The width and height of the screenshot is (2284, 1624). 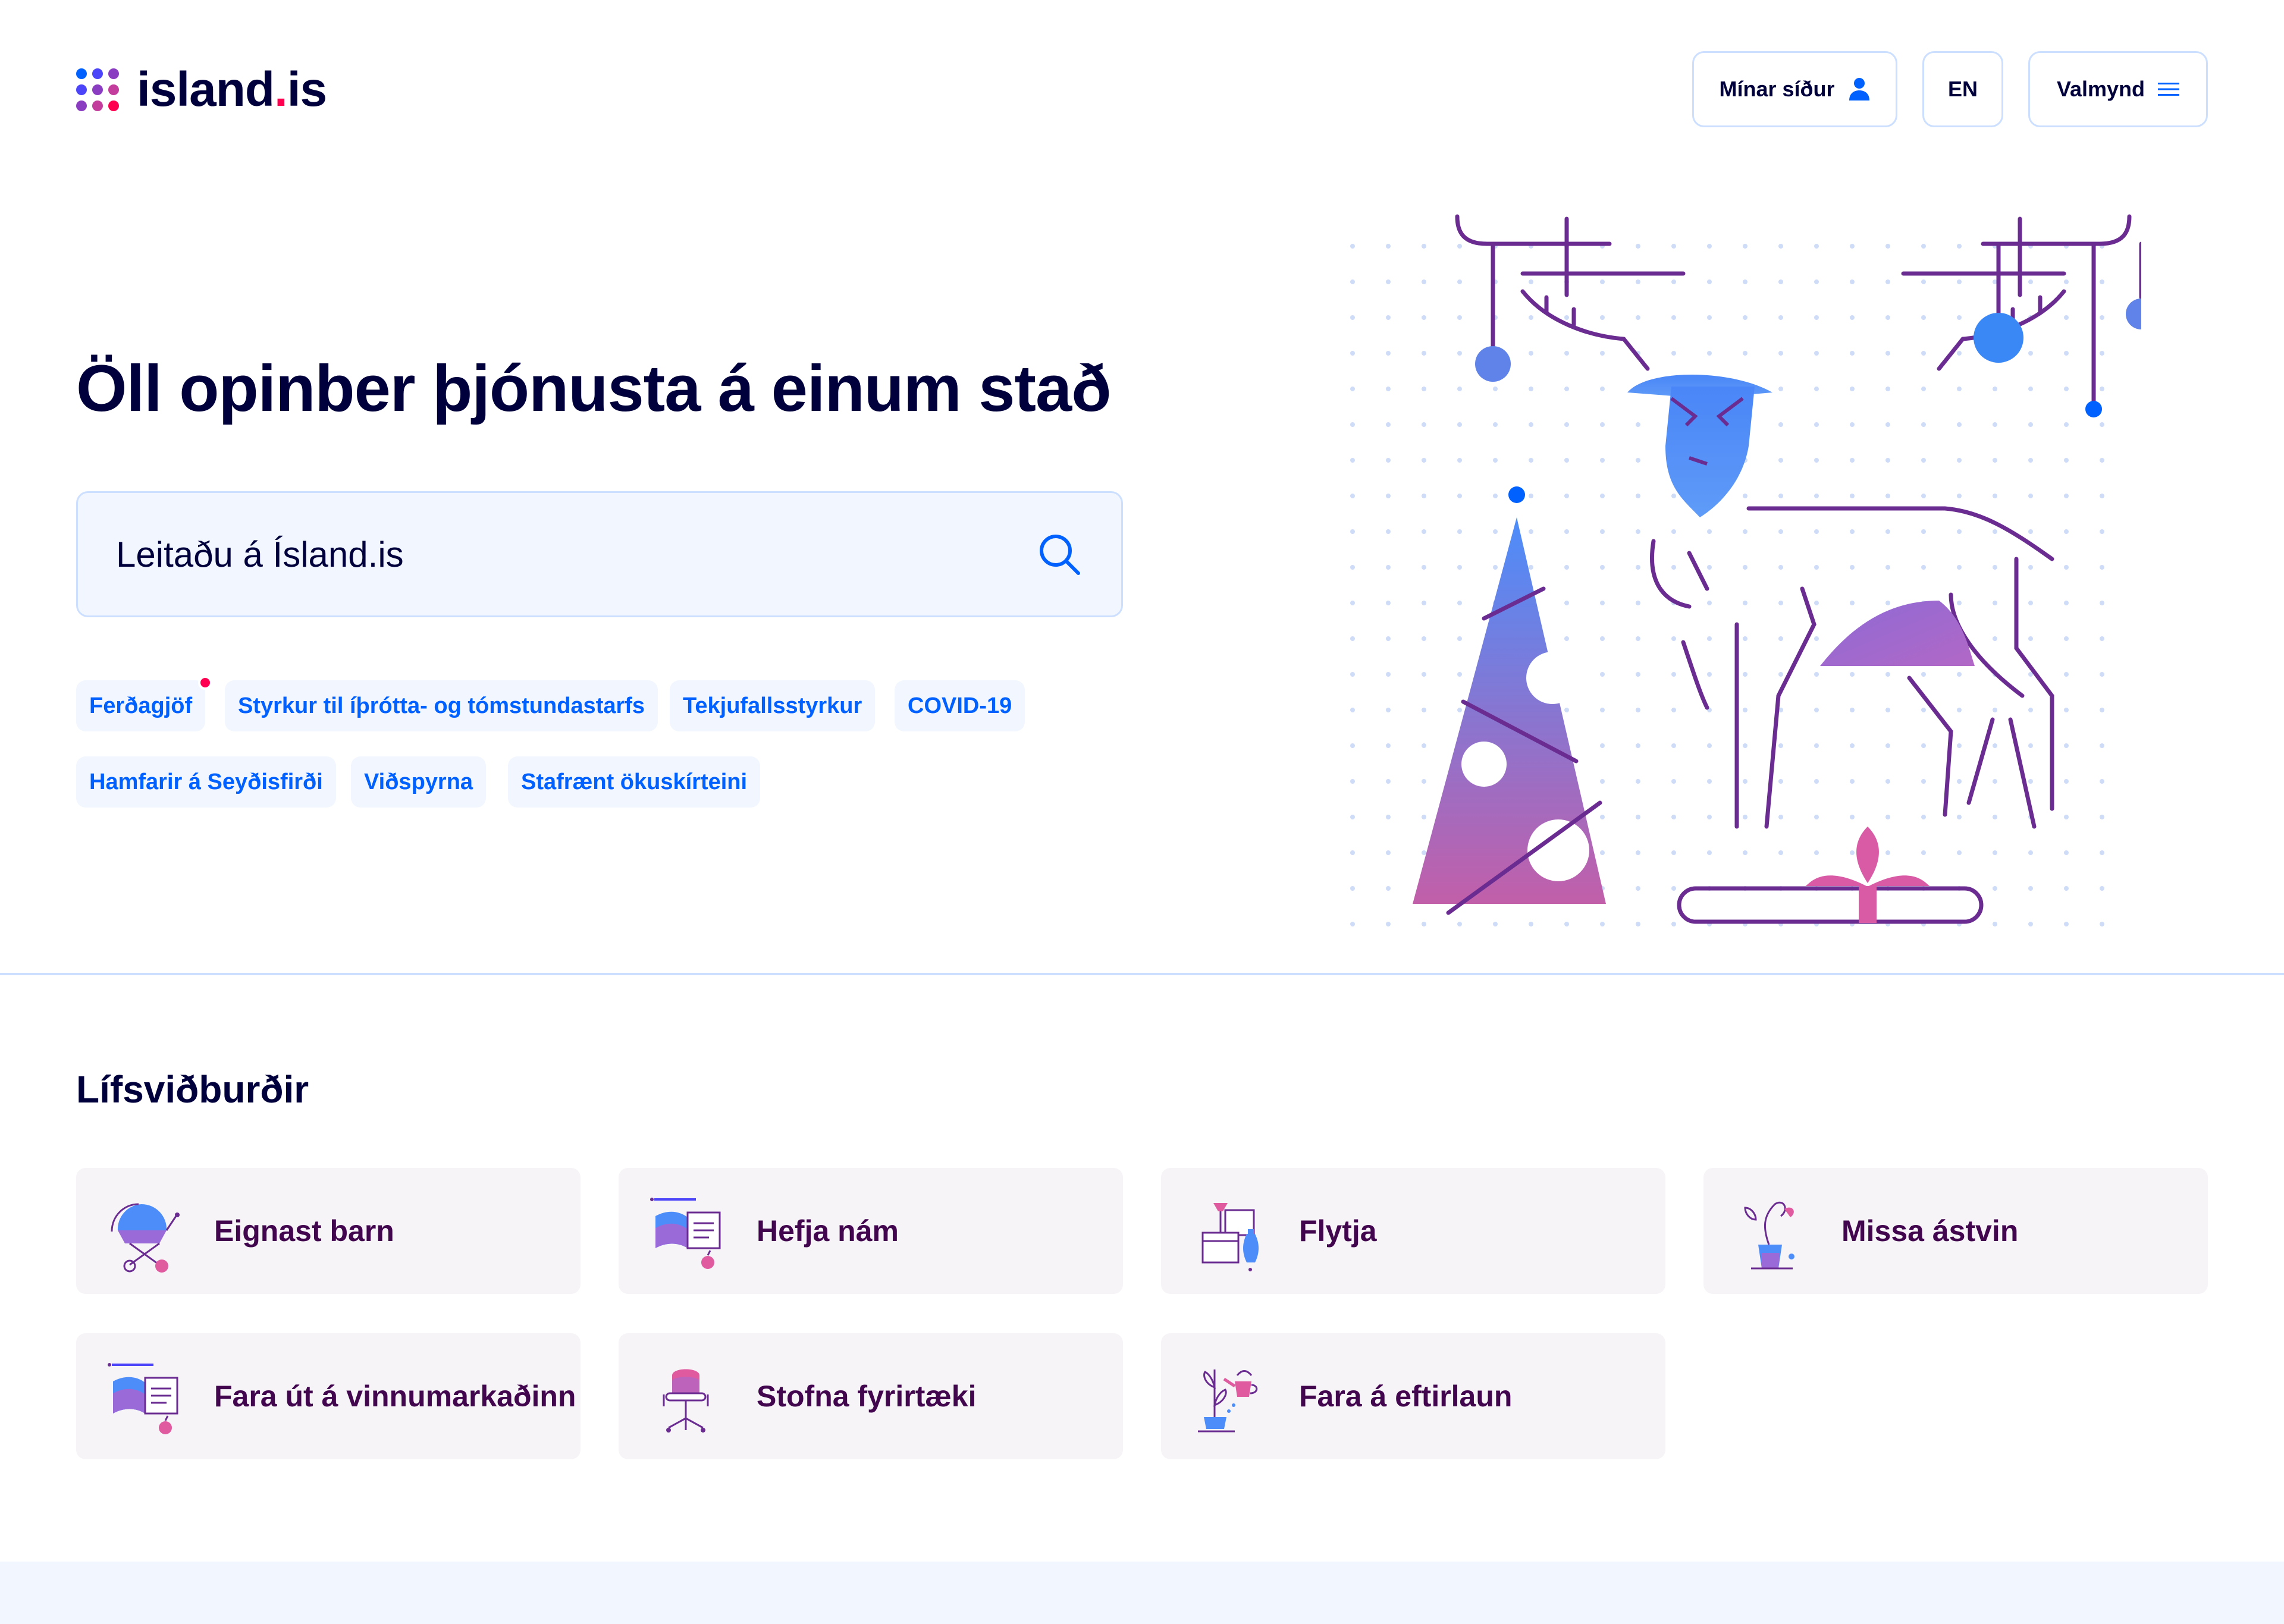 I want to click on tag-link: Stafrænt ökuskírteini, so click(x=635, y=782).